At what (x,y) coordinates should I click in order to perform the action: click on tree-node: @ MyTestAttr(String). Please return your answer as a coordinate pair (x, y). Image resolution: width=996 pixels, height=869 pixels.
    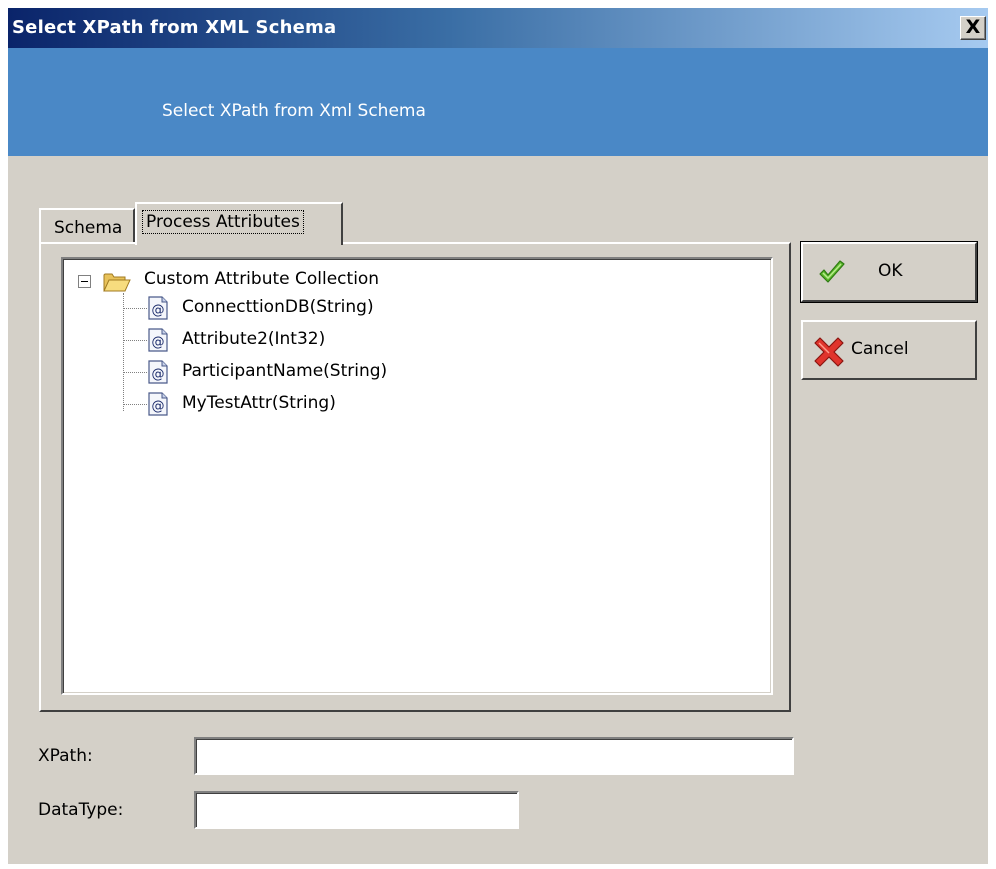
    Looking at the image, I should click on (323, 404).